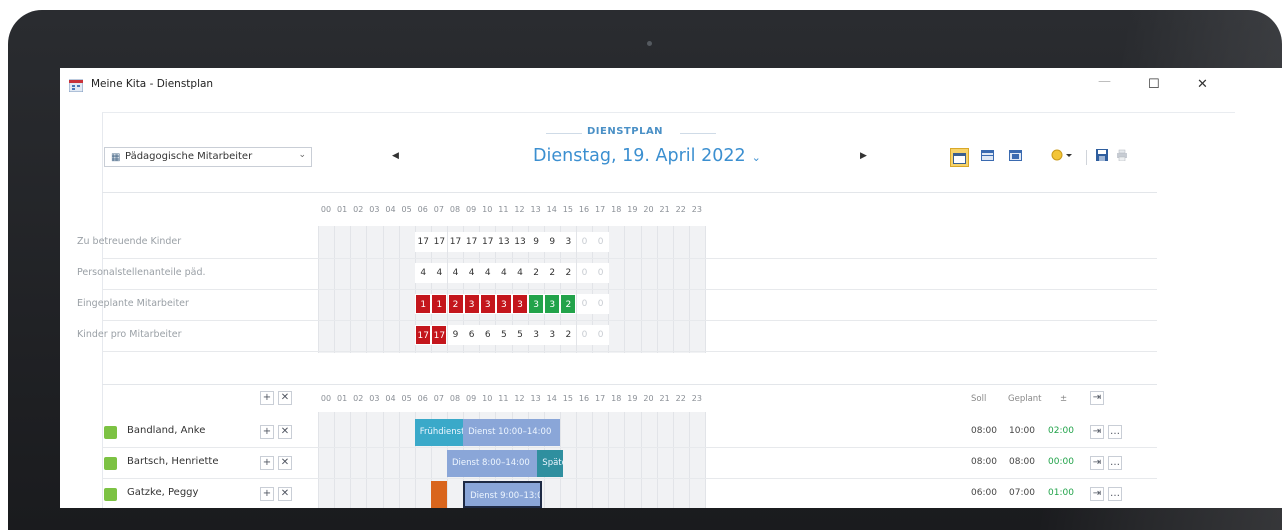  Describe the element at coordinates (511, 432) in the screenshot. I see `shift-block: Dienst 10:00–14:00` at that location.